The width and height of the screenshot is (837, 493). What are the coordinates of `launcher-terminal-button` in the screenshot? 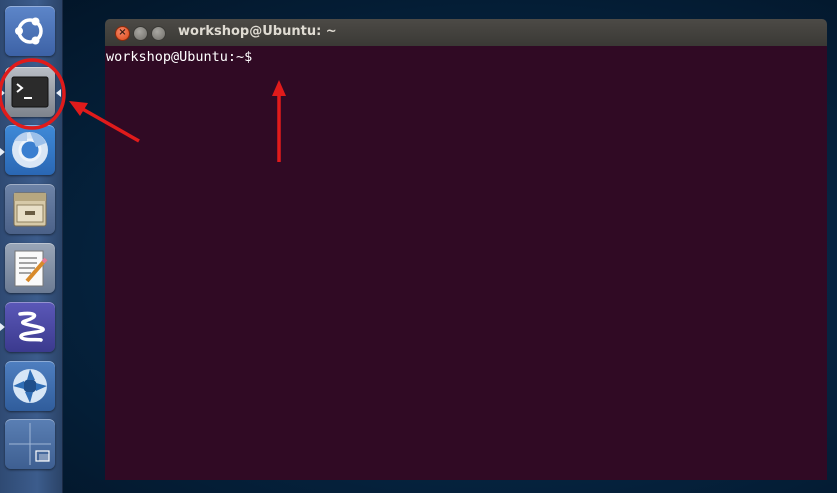 It's located at (30, 92).